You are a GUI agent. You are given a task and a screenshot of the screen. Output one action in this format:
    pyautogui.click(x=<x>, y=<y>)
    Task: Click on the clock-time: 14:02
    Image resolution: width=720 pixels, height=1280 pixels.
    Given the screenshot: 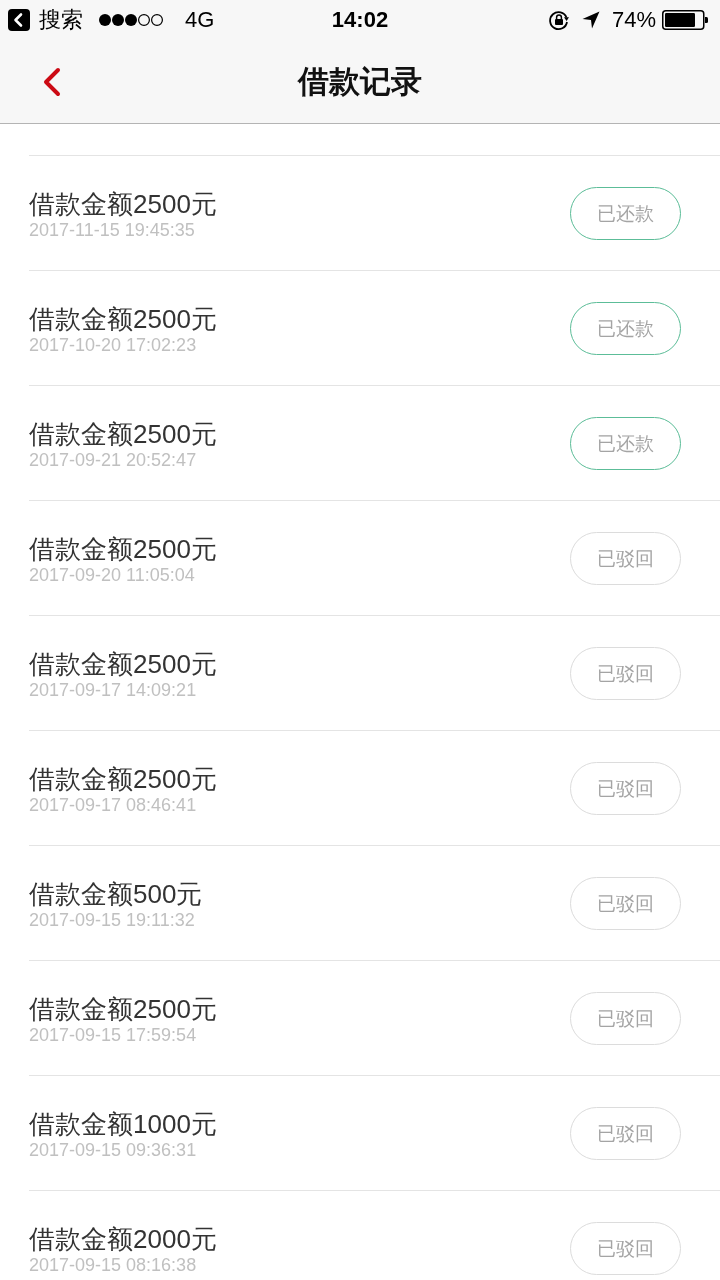 What is the action you would take?
    pyautogui.click(x=360, y=20)
    